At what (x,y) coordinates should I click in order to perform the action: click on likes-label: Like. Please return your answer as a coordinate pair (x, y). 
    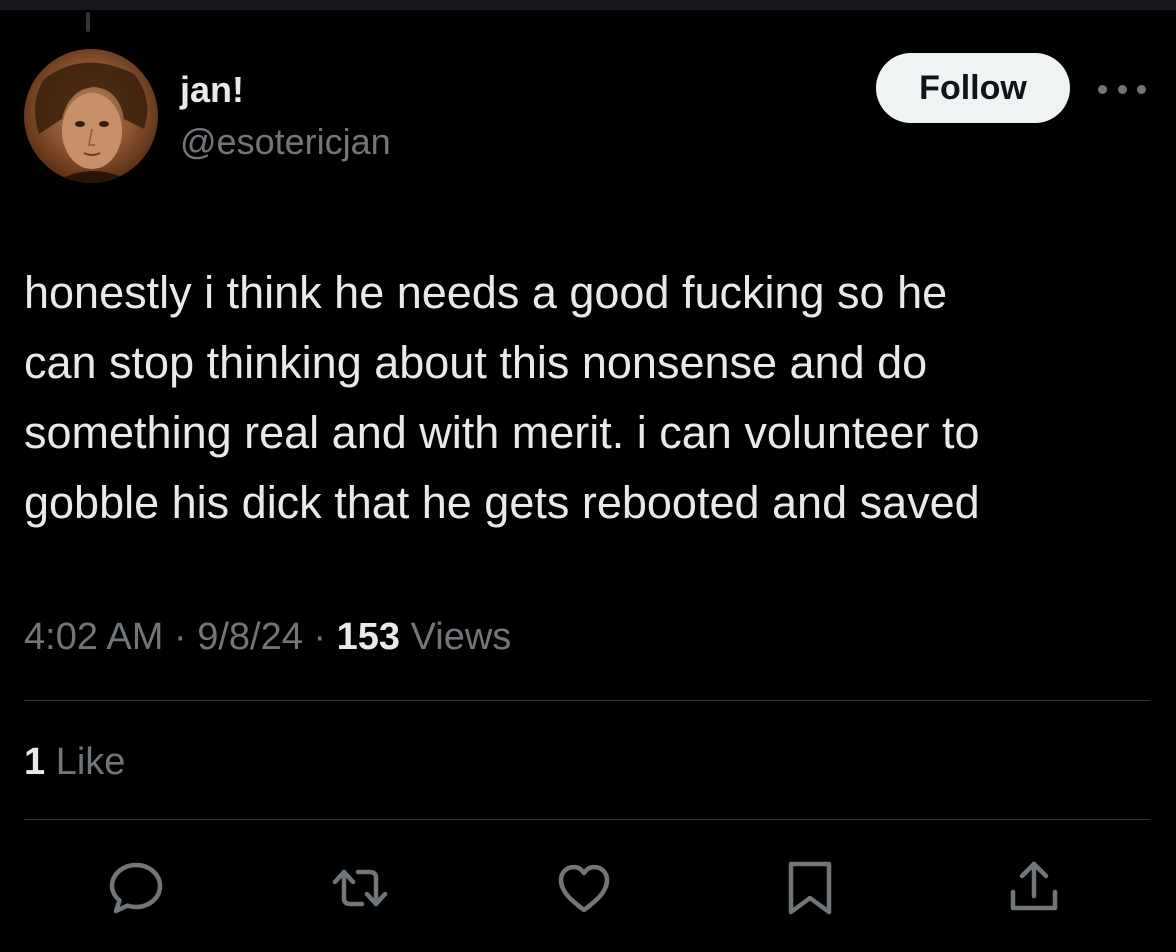
    Looking at the image, I should click on (90, 762).